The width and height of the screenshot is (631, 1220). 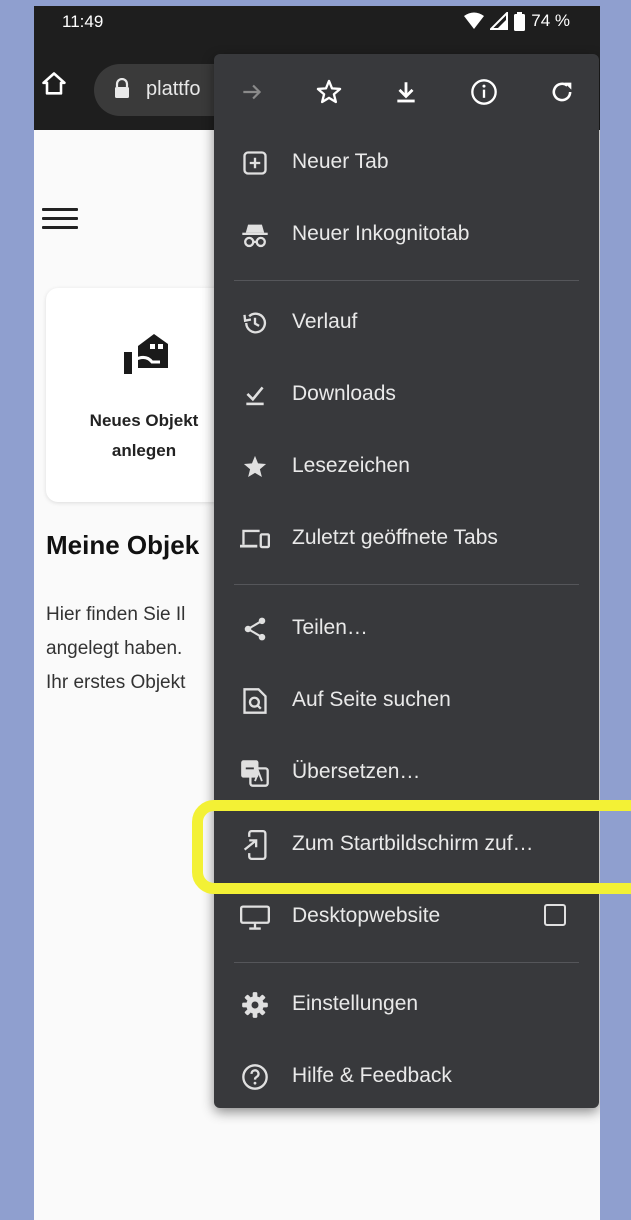 What do you see at coordinates (123, 545) in the screenshot?
I see `section-title: Meine Objek` at bounding box center [123, 545].